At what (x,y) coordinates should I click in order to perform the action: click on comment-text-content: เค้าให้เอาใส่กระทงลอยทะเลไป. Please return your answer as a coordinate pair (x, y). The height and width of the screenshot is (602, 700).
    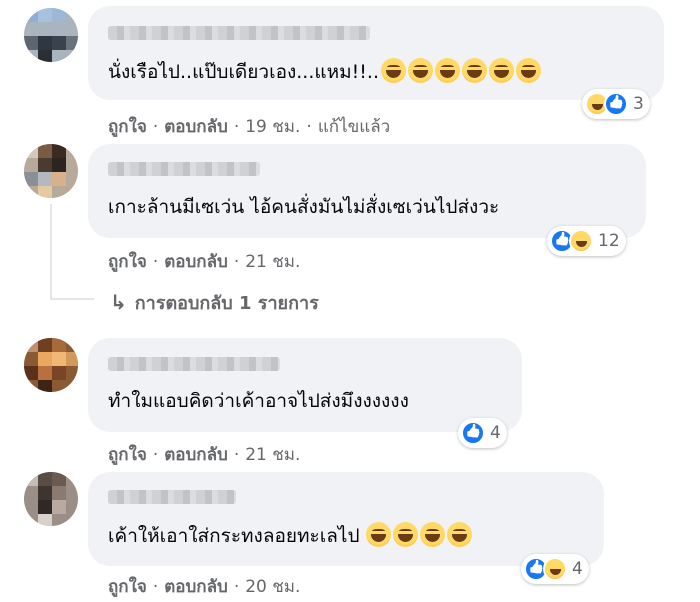
    Looking at the image, I should click on (234, 536).